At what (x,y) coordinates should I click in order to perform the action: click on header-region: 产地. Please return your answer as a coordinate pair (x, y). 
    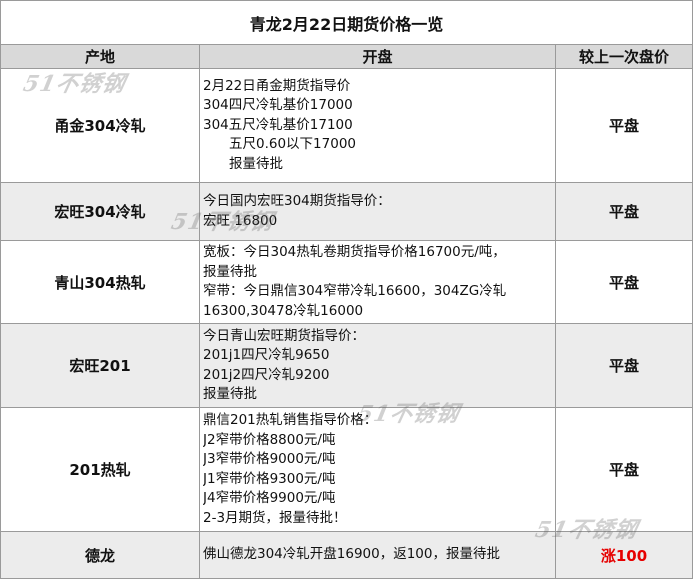
    Looking at the image, I should click on (100, 56).